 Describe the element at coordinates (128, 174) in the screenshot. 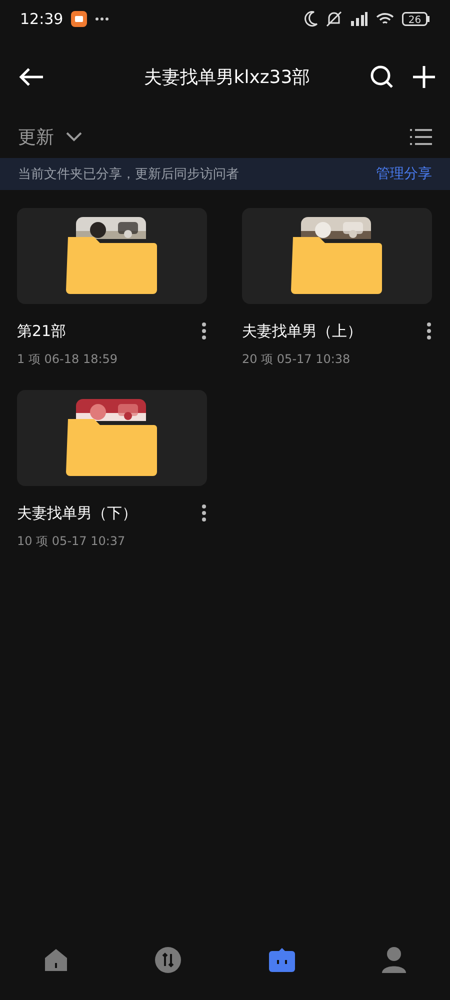

I see `share-message: 当前文件夹已分享，更新后同步访问者` at that location.